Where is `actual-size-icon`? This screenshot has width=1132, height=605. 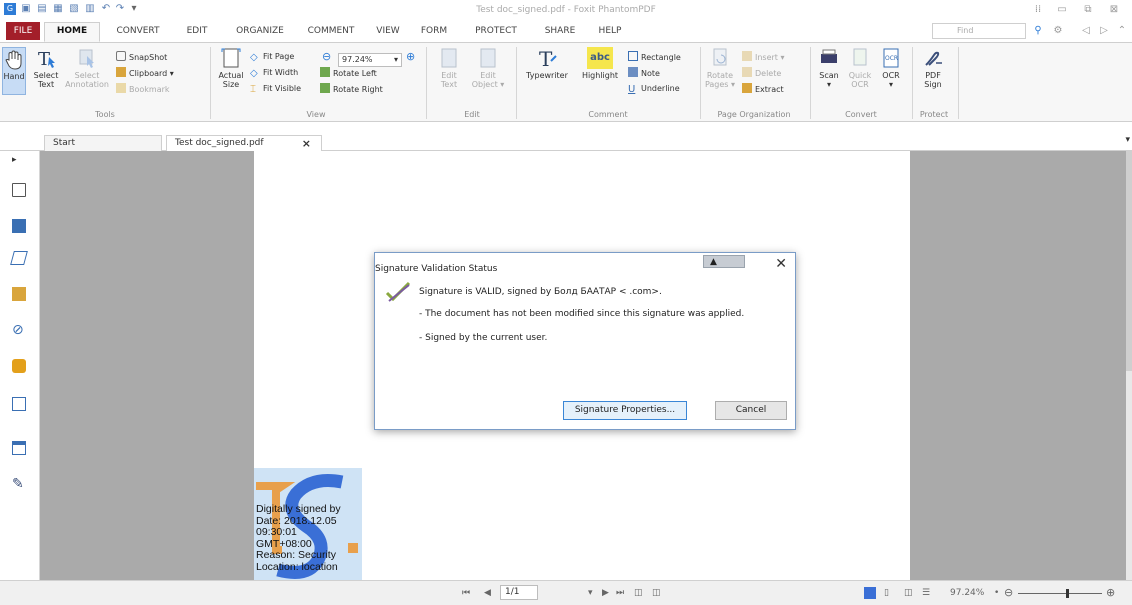 actual-size-icon is located at coordinates (231, 58).